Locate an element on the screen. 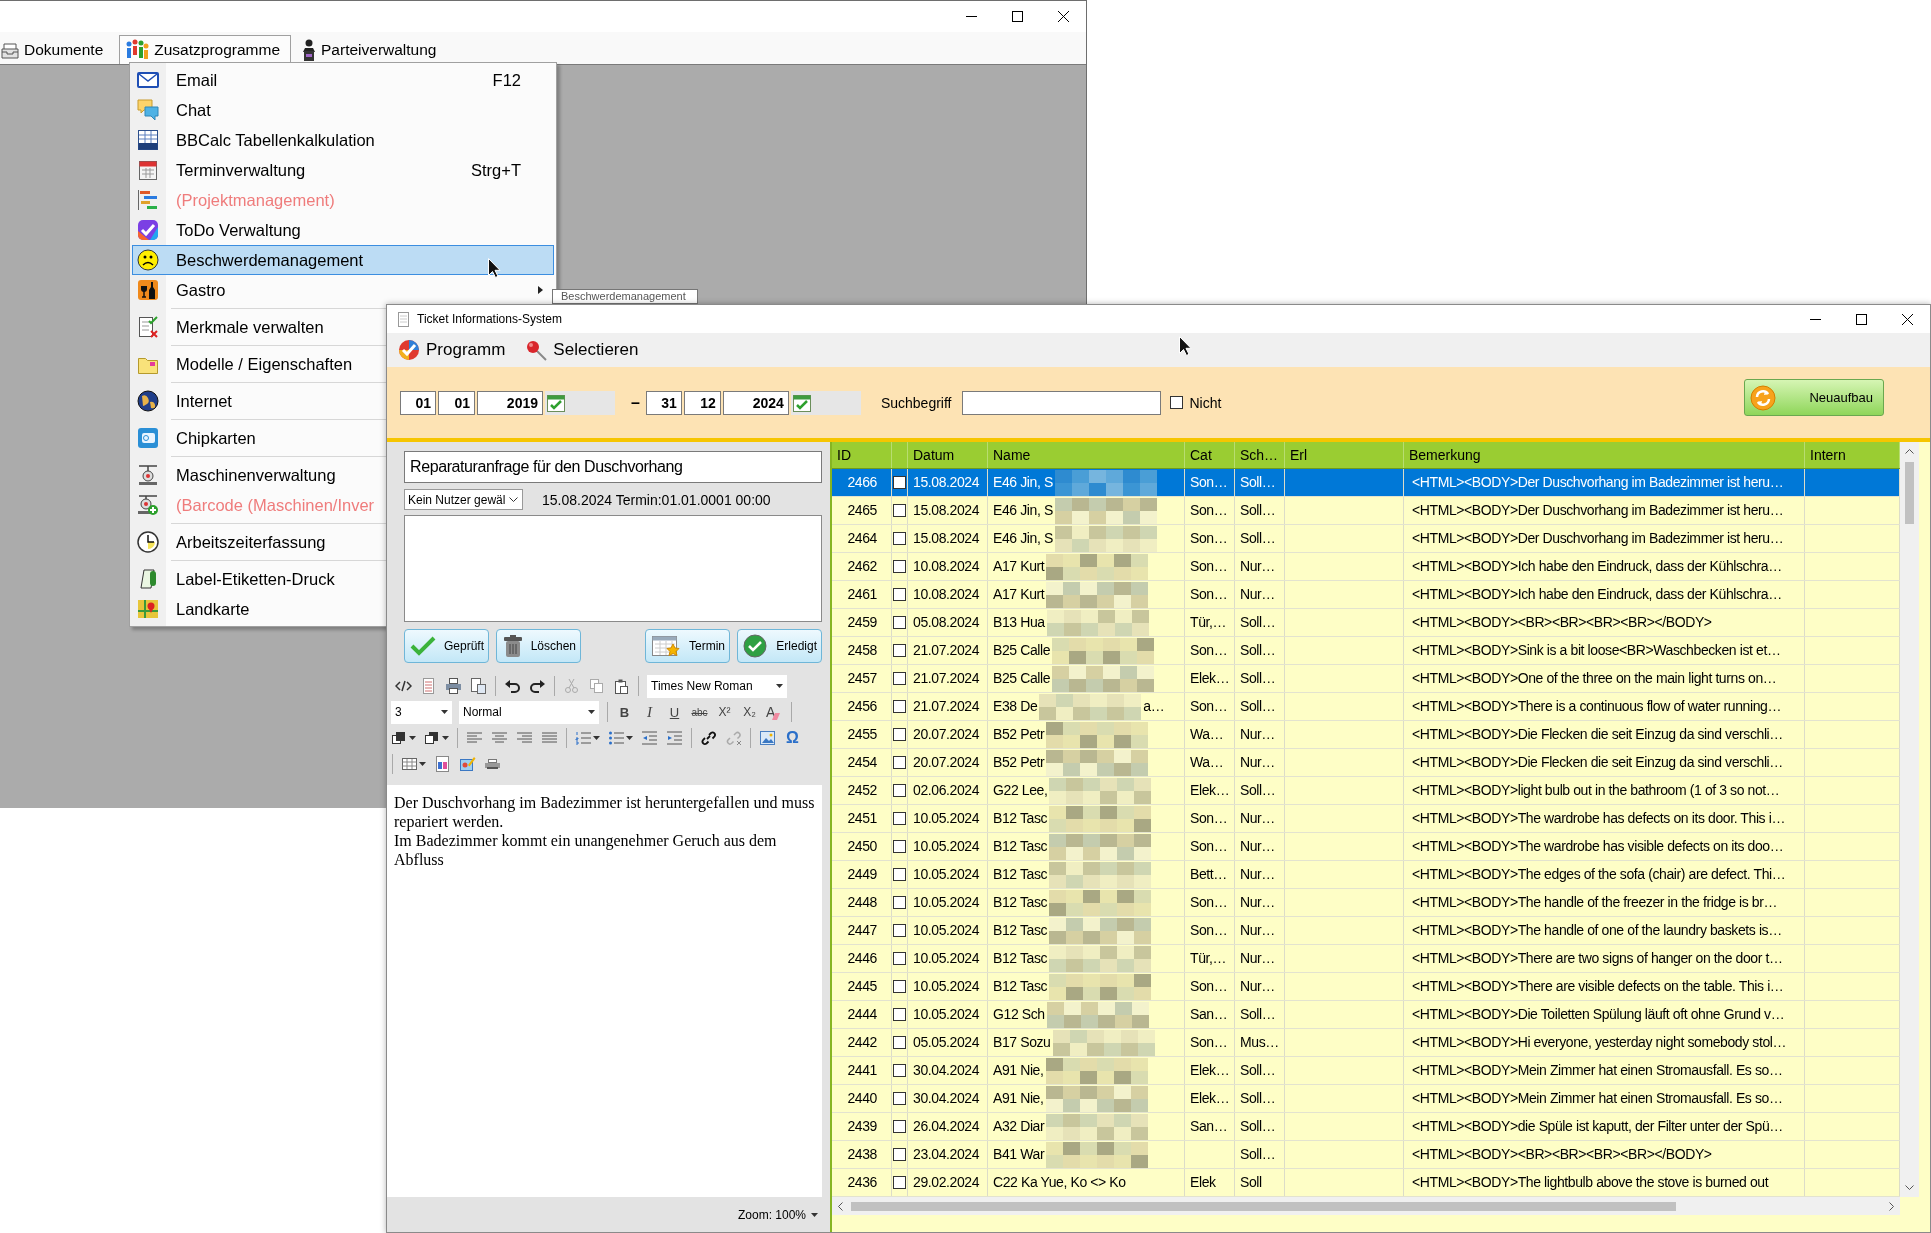 The height and width of the screenshot is (1233, 1931). unlink-icon is located at coordinates (733, 738).